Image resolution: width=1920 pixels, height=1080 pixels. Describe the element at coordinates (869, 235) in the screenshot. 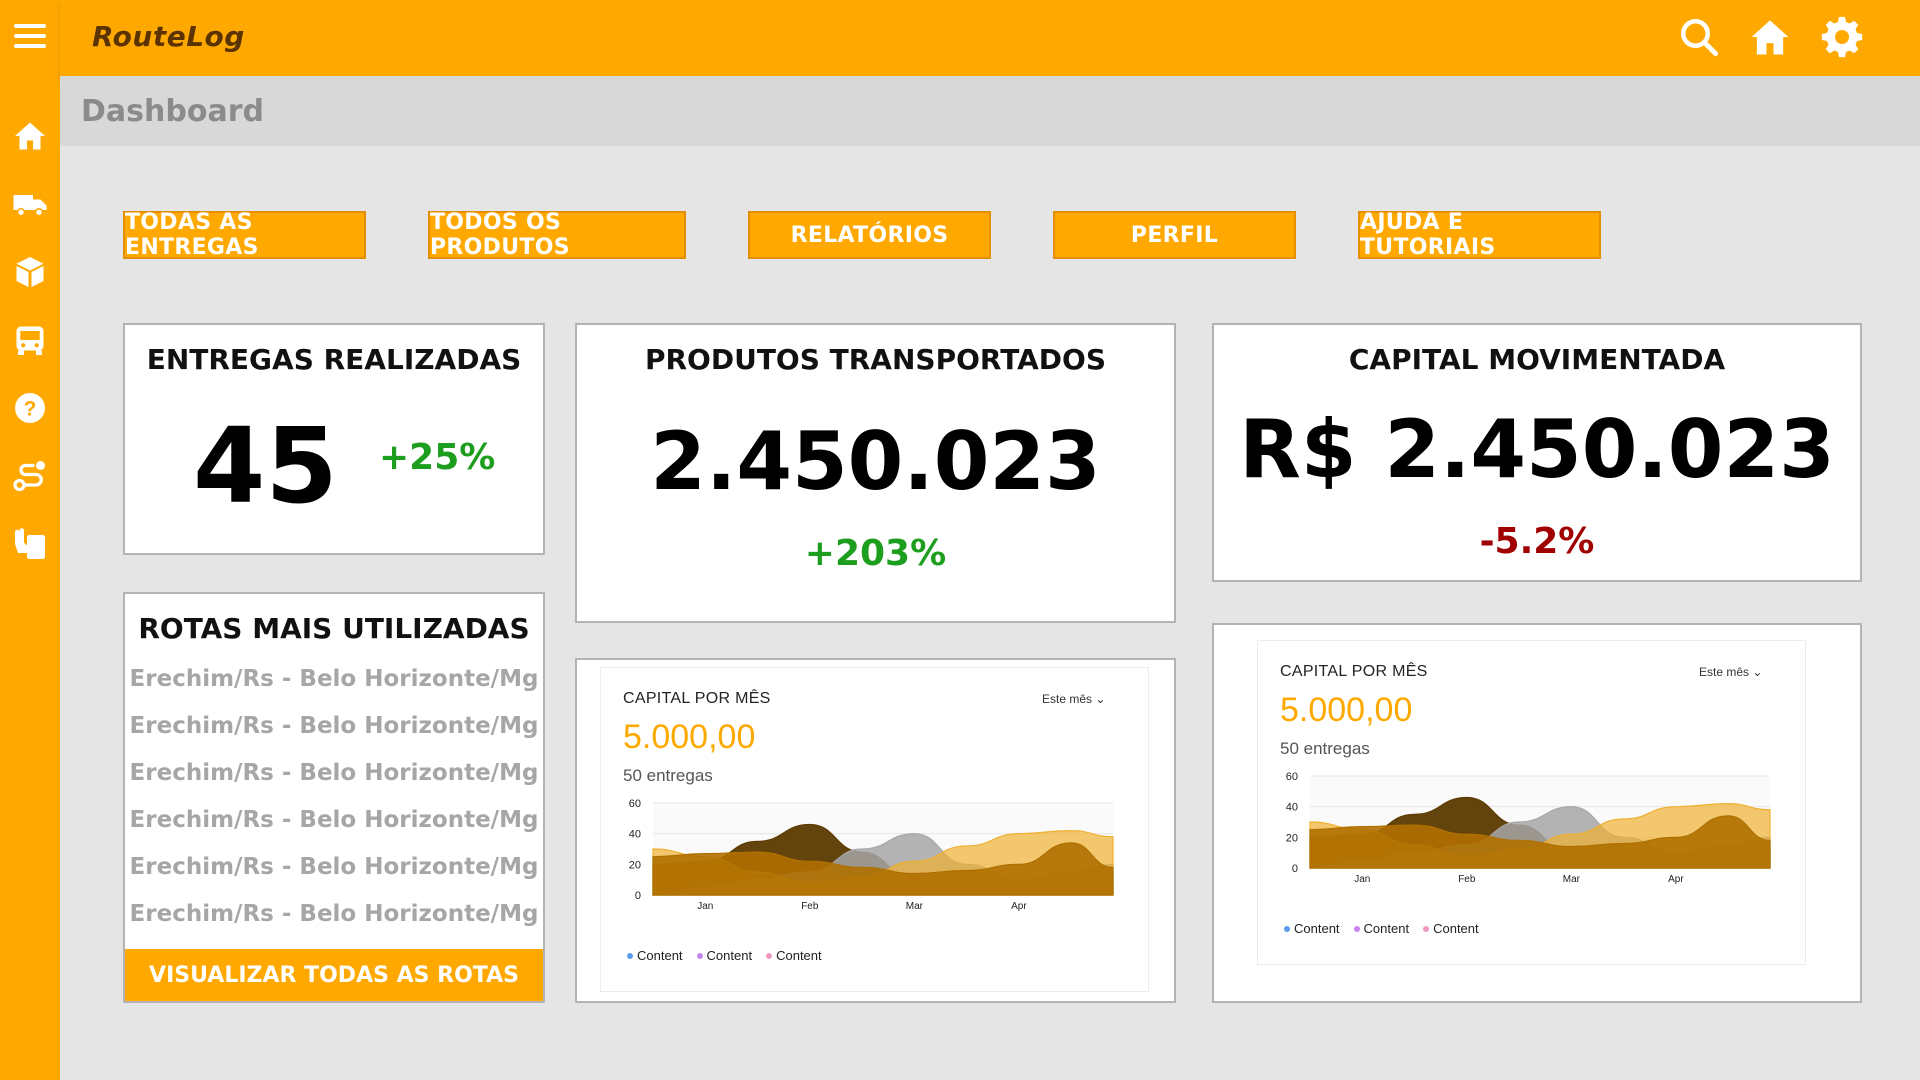

I see `reports-button: RELATÓRIOS` at that location.